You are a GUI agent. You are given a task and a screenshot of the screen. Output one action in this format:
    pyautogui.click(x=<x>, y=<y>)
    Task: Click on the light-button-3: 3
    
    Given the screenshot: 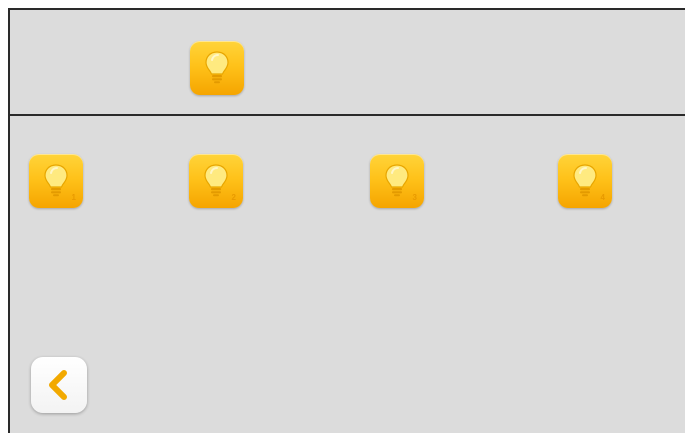 What is the action you would take?
    pyautogui.click(x=397, y=181)
    